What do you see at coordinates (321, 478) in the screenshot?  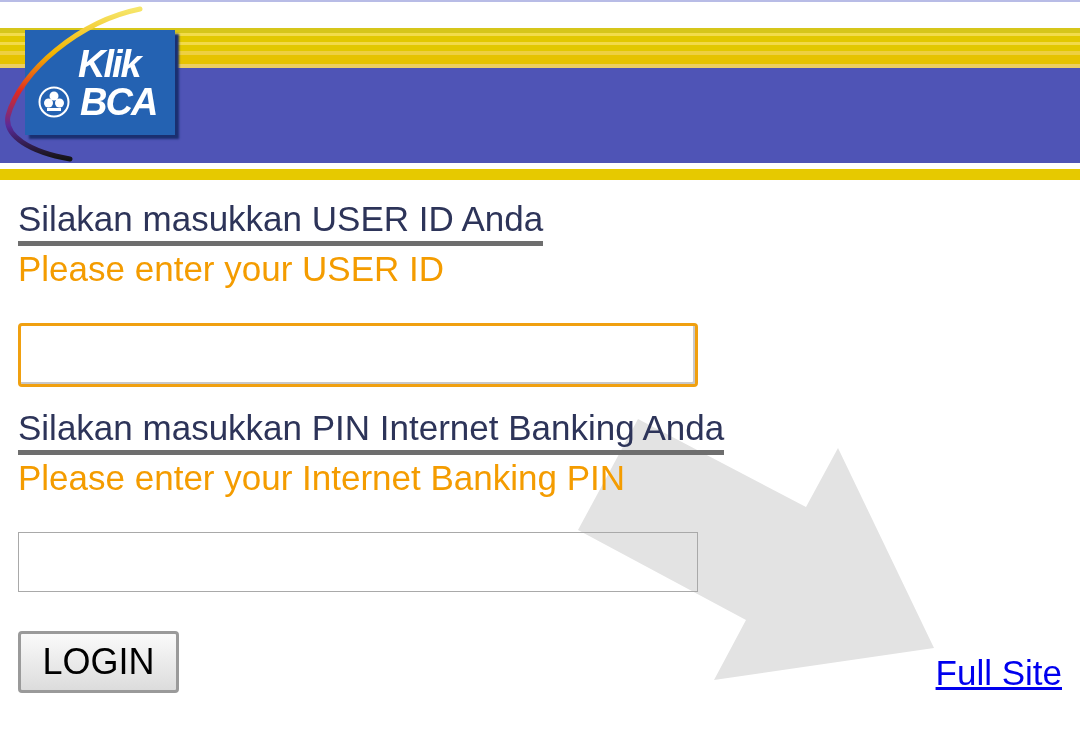 I see `field-hint: Please enter your Internet Banking PIN` at bounding box center [321, 478].